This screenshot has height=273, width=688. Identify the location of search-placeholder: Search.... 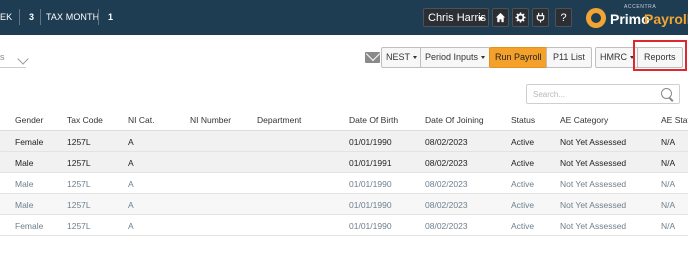
(549, 94).